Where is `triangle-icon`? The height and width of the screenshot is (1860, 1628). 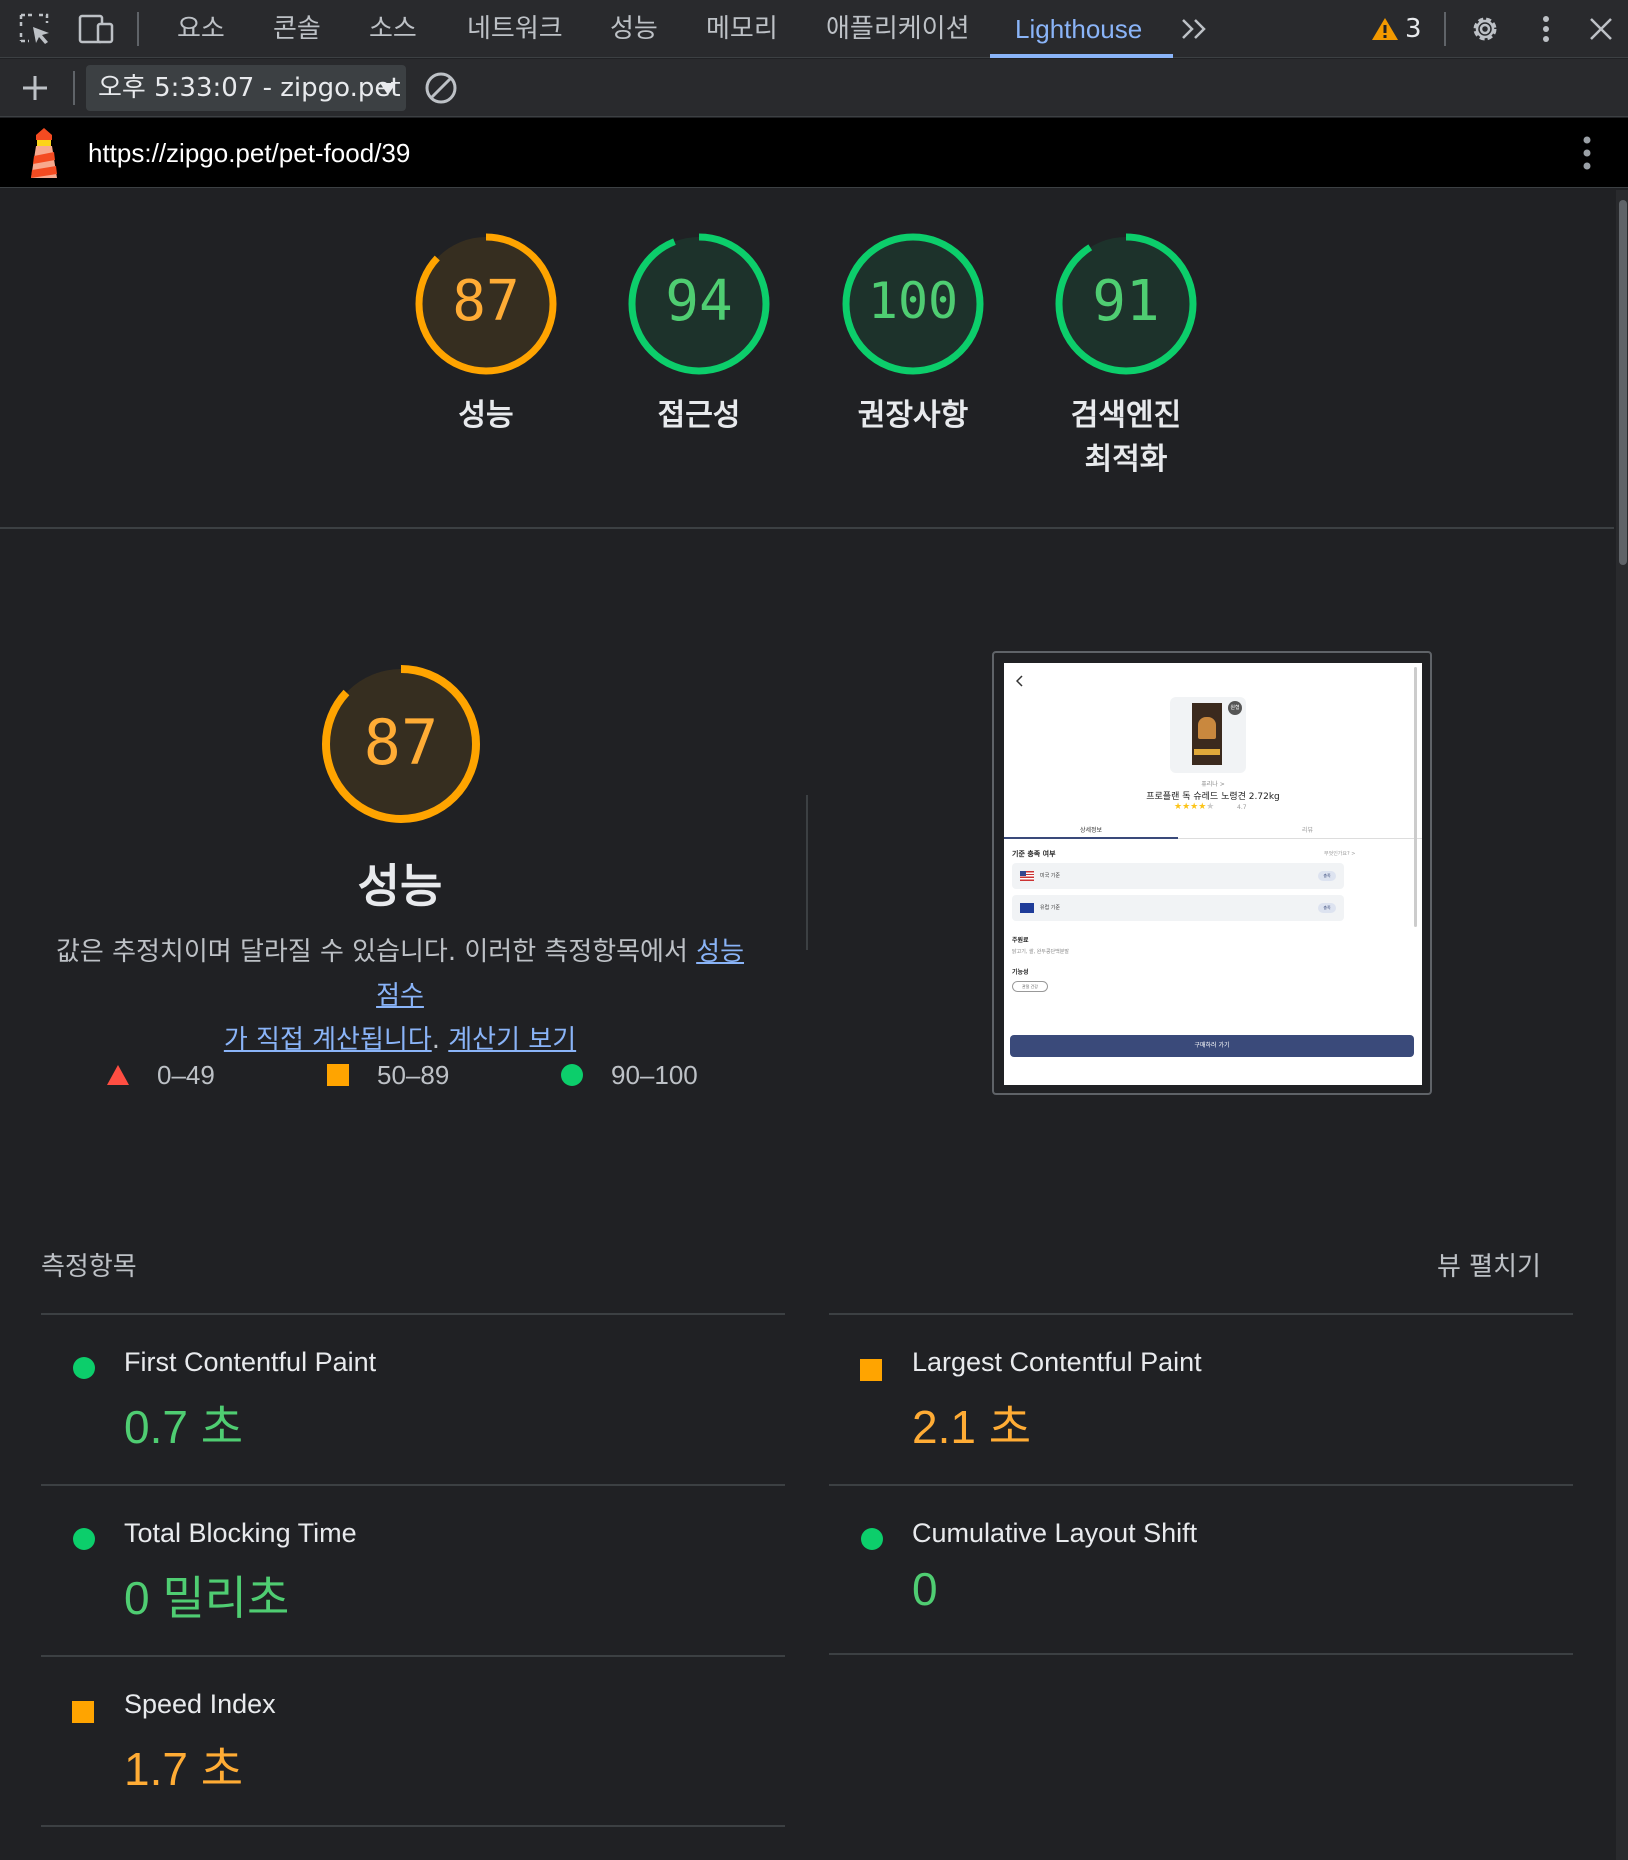 triangle-icon is located at coordinates (118, 1075).